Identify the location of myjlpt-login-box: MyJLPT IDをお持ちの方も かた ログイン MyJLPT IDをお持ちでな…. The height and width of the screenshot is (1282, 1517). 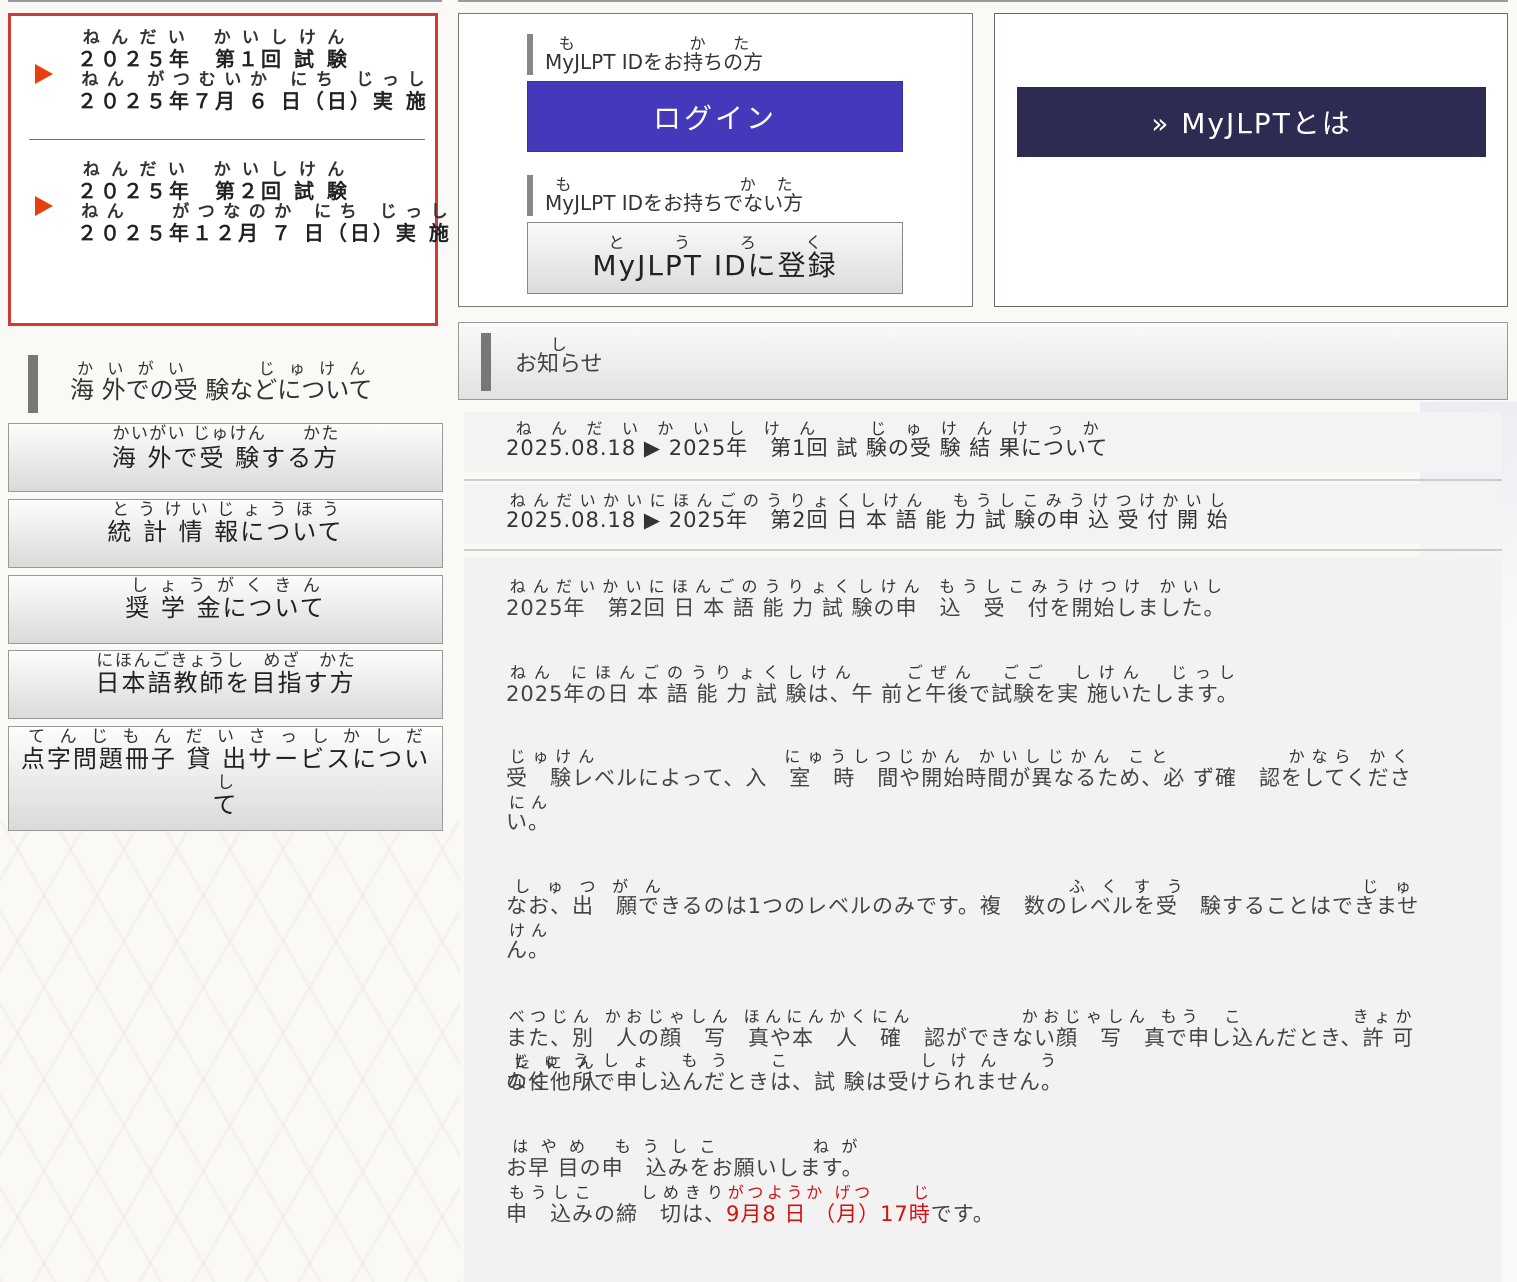
(715, 160).